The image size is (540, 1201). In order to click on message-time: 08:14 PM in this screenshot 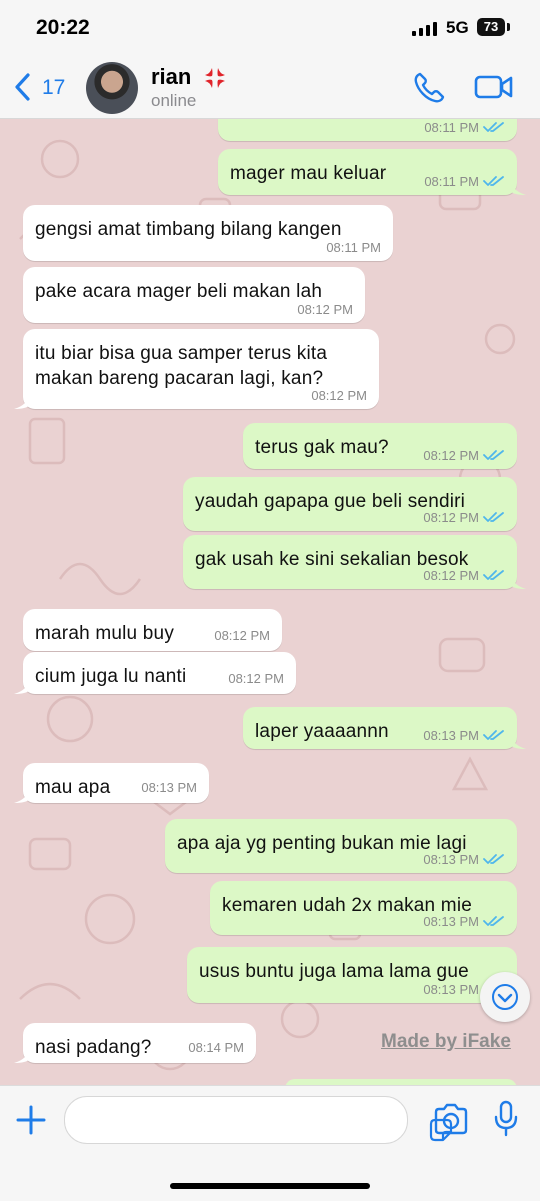, I will do `click(216, 1047)`.